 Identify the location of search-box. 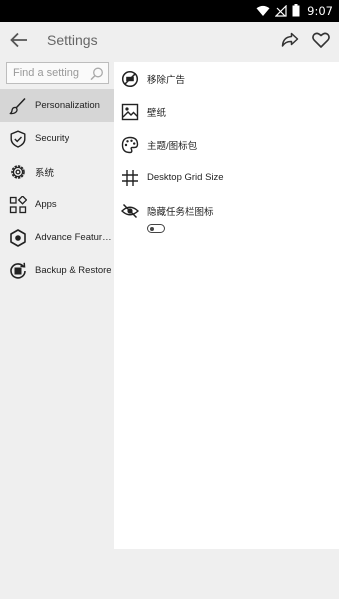
(57, 73).